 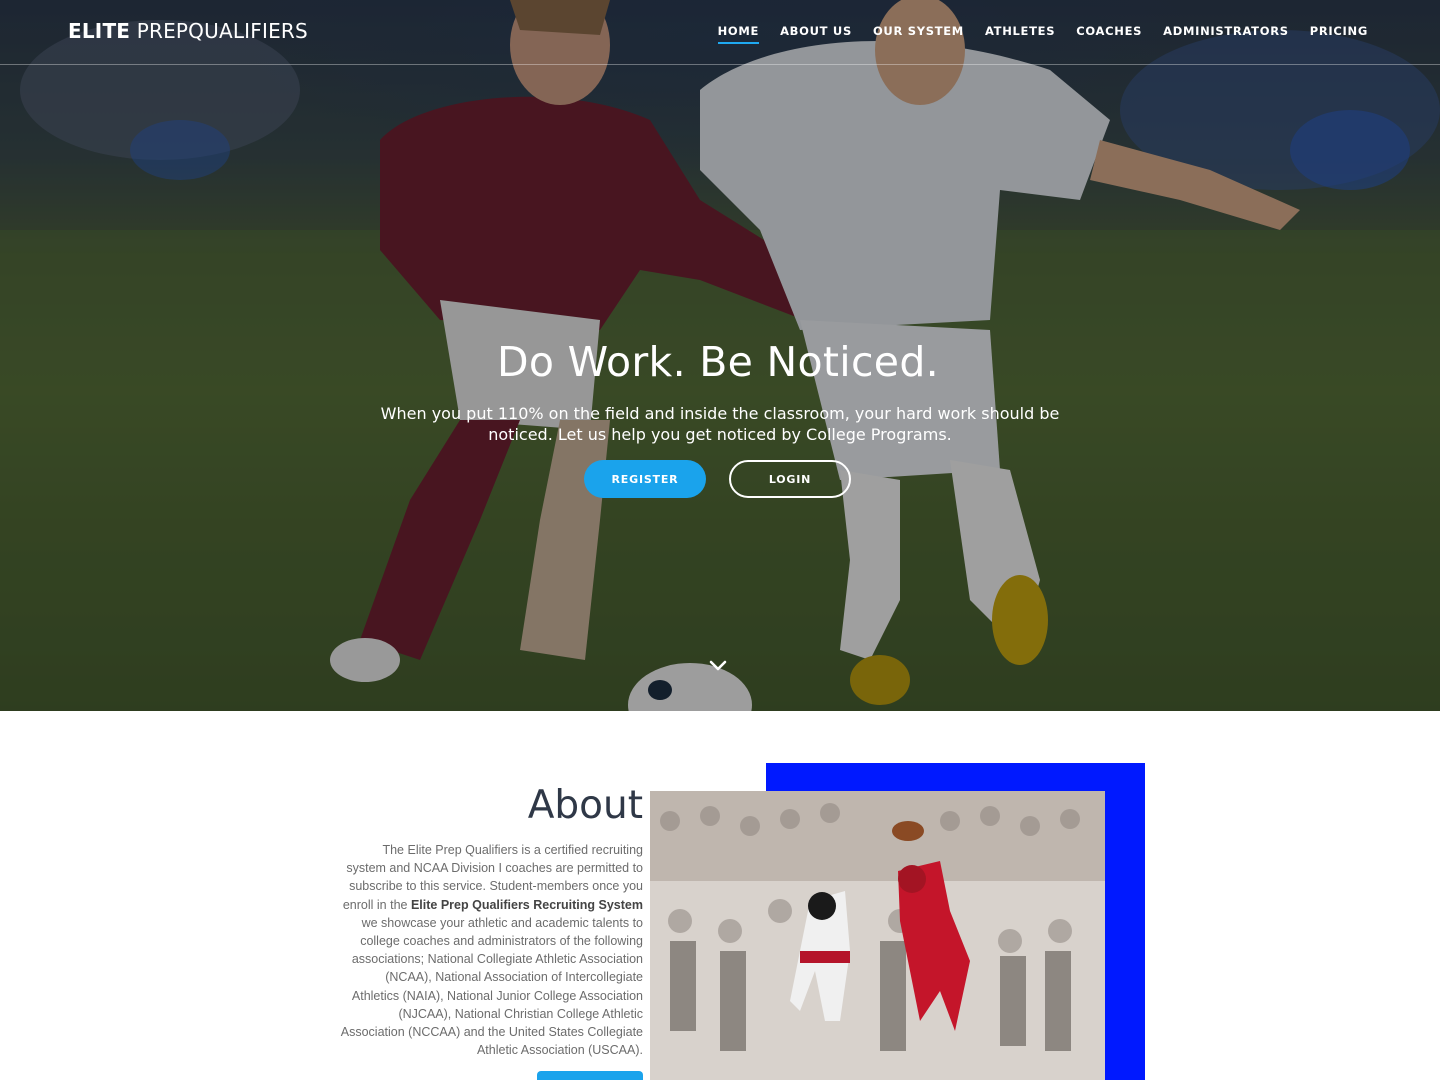 What do you see at coordinates (585, 805) in the screenshot?
I see `about-heading: About` at bounding box center [585, 805].